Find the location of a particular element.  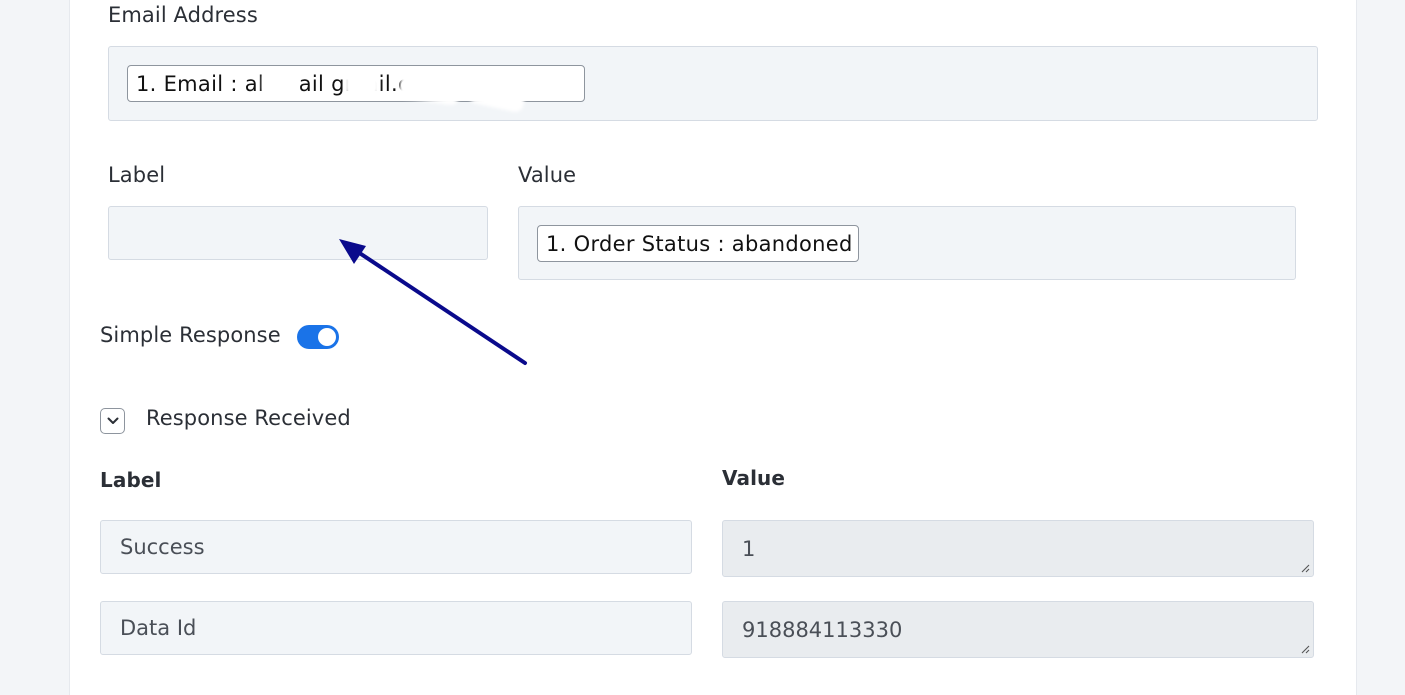

response-value-heading: Value is located at coordinates (754, 478).